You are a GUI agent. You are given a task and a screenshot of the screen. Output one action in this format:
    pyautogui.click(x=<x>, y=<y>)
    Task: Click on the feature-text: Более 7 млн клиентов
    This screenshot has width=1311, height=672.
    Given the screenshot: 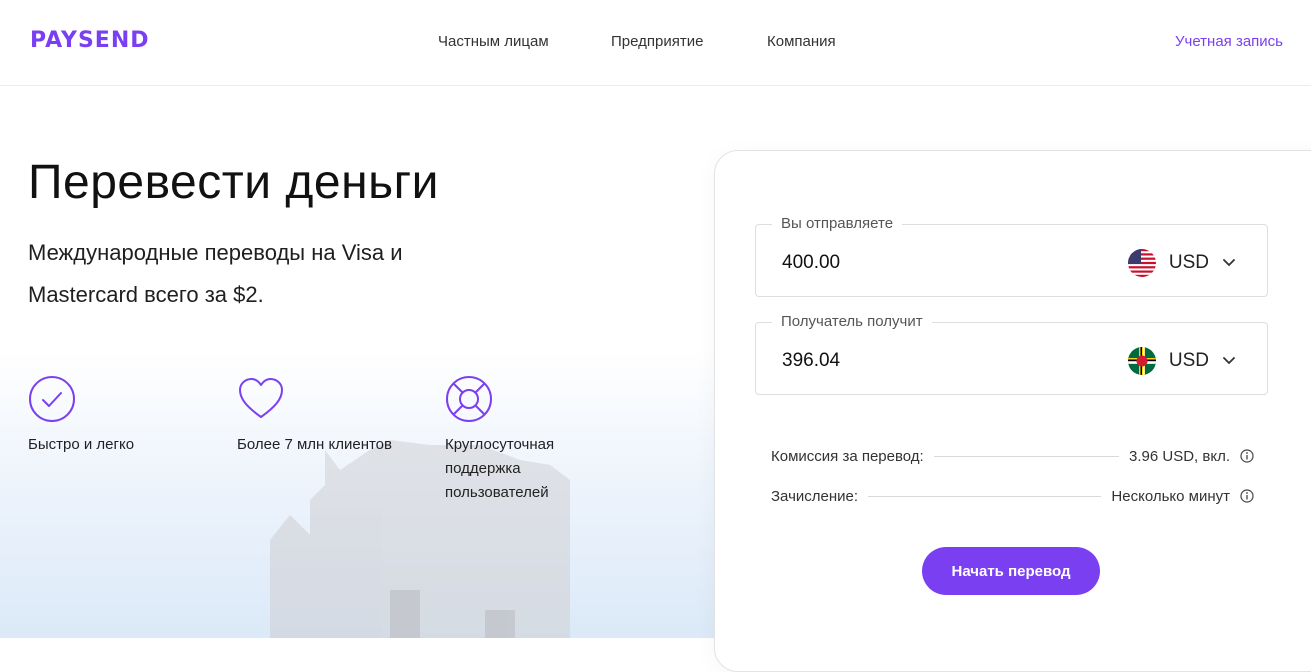 What is the action you would take?
    pyautogui.click(x=314, y=444)
    